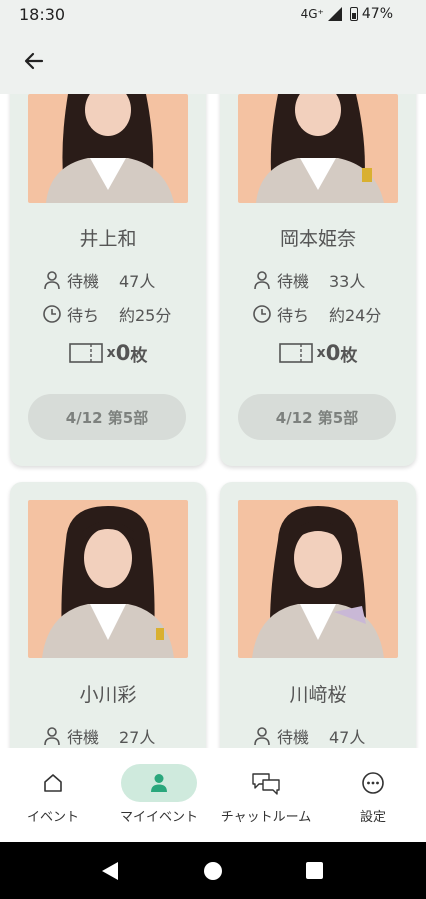 This screenshot has height=899, width=426. What do you see at coordinates (108, 695) in the screenshot?
I see `member-name: 小川彩` at bounding box center [108, 695].